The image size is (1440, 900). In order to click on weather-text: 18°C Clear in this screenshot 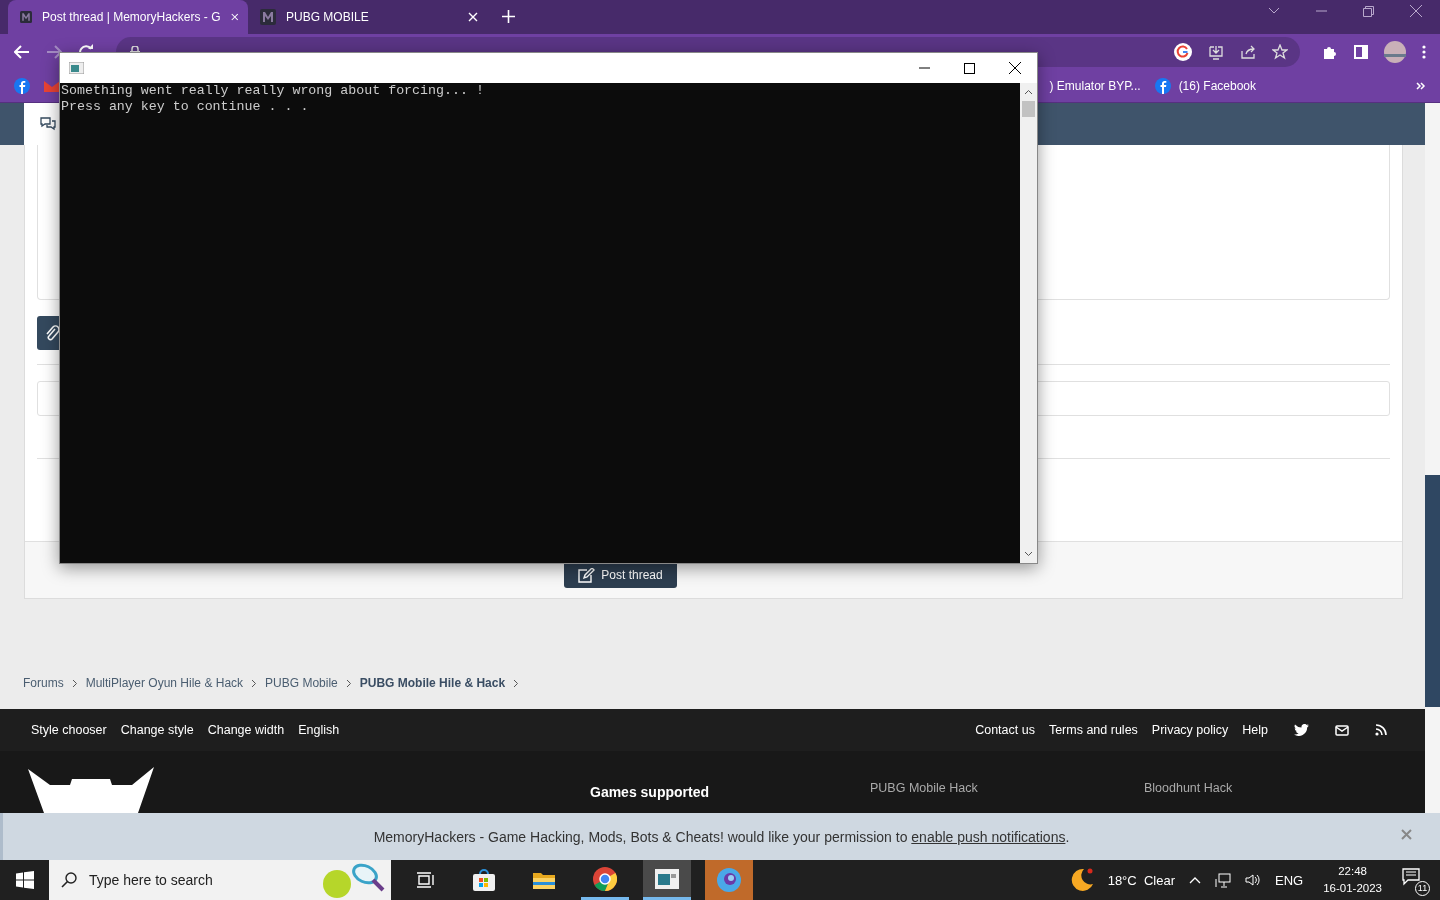, I will do `click(1141, 880)`.